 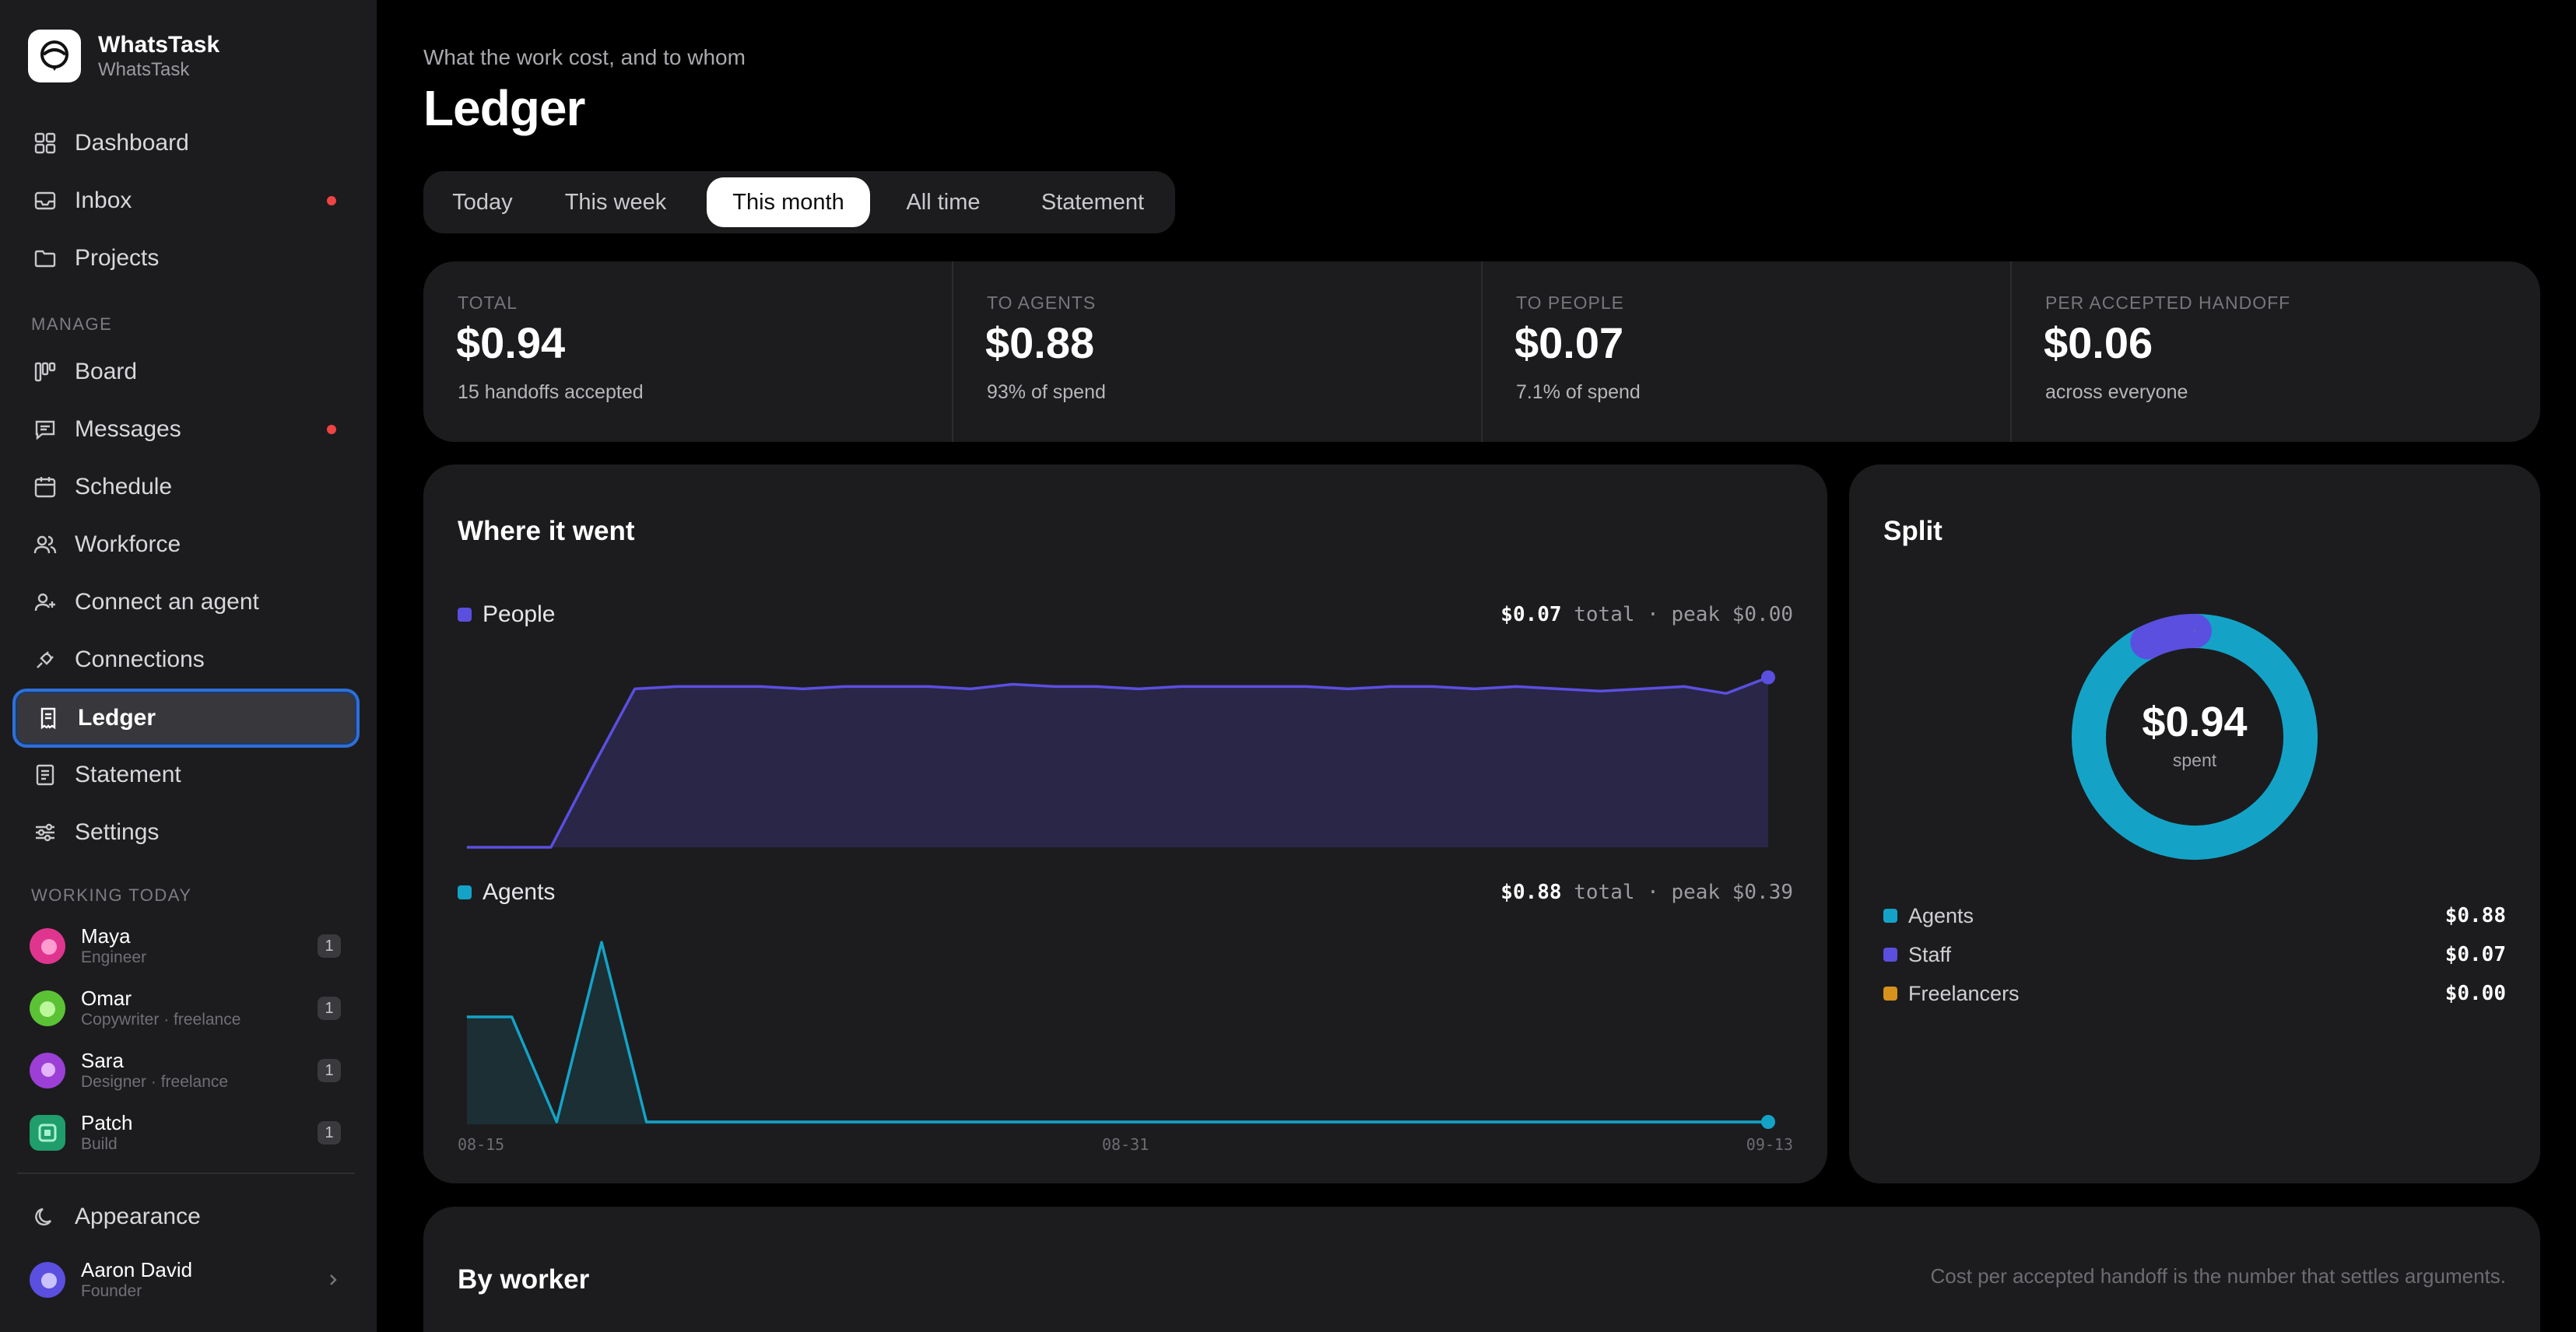 I want to click on x-tick: 08-31, so click(x=1126, y=1144).